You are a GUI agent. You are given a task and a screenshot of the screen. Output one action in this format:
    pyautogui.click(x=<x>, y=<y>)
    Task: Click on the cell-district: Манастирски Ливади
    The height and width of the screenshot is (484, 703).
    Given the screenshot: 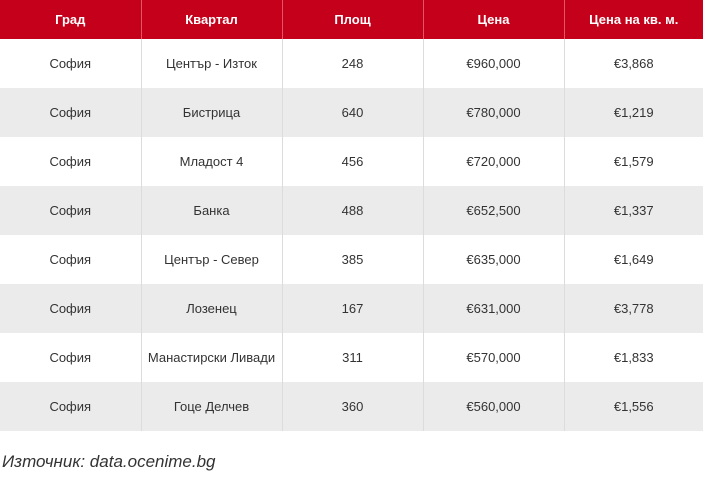 What is the action you would take?
    pyautogui.click(x=212, y=357)
    